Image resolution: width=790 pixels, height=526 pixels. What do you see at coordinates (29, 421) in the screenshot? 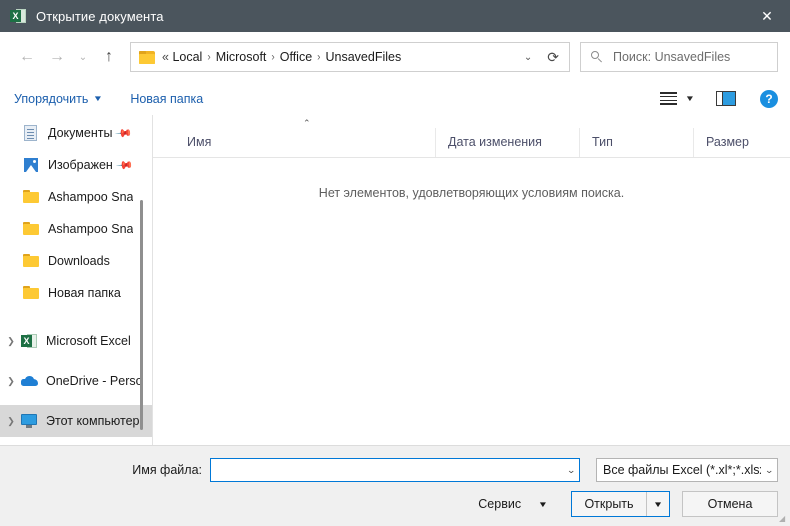
I see `this-pc-icon` at bounding box center [29, 421].